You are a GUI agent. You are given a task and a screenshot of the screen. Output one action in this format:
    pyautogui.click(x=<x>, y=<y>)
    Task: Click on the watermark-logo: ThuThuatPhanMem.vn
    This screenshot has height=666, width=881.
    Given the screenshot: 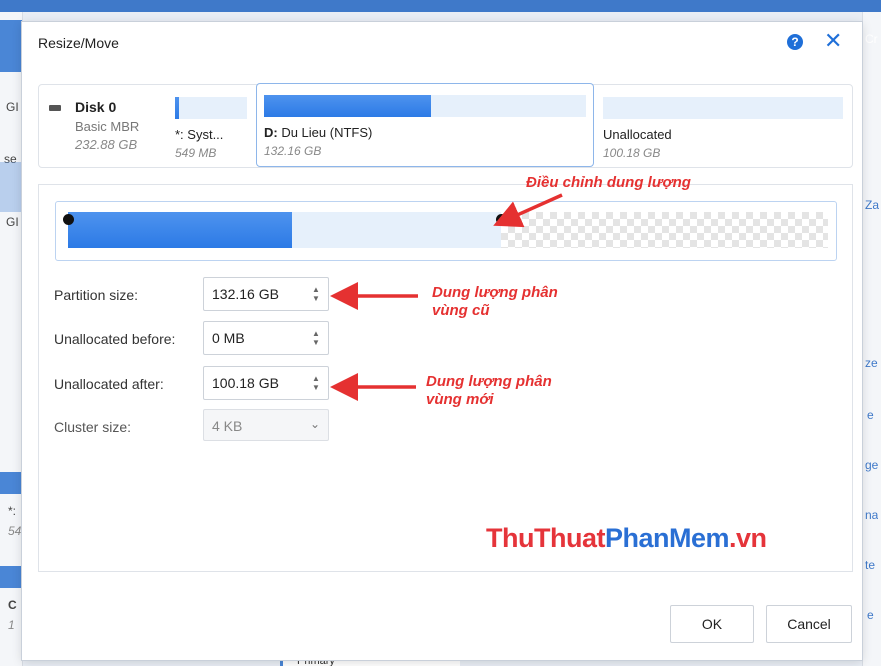 What is the action you would take?
    pyautogui.click(x=626, y=538)
    